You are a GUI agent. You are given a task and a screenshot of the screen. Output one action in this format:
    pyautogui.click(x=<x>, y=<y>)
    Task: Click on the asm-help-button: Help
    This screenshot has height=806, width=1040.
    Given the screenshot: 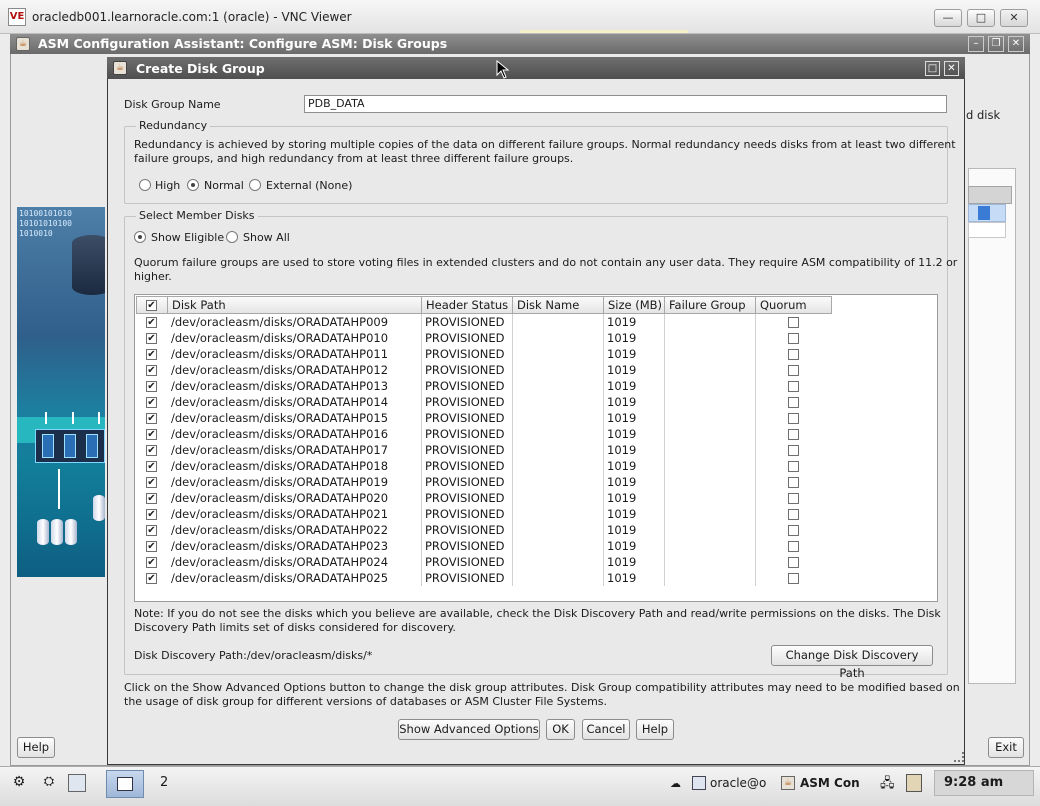 What is the action you would take?
    pyautogui.click(x=36, y=747)
    